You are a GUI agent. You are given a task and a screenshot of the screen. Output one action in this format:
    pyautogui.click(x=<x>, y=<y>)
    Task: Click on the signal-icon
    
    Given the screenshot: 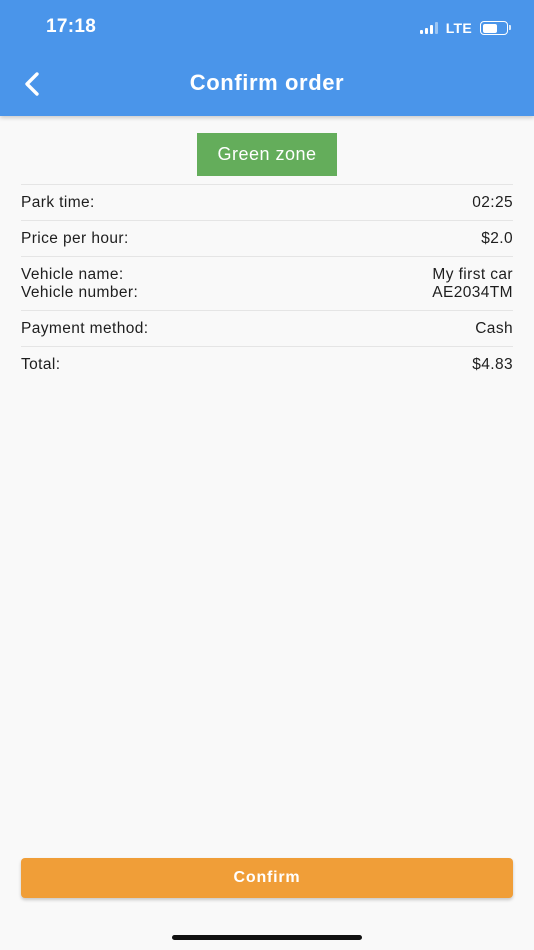 What is the action you would take?
    pyautogui.click(x=428, y=28)
    